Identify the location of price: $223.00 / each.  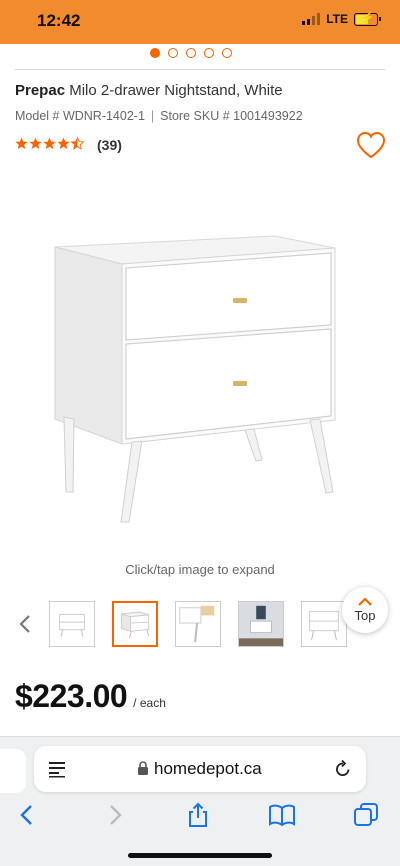
(90, 696).